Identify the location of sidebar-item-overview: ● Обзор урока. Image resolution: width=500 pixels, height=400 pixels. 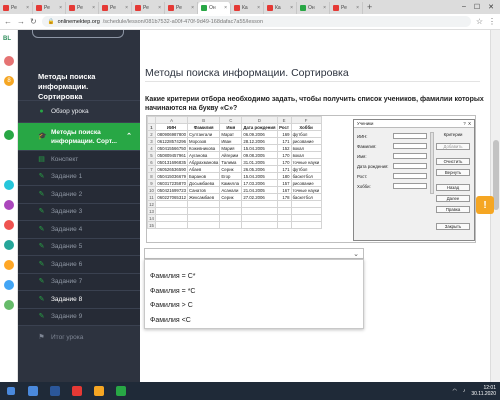
(79, 111).